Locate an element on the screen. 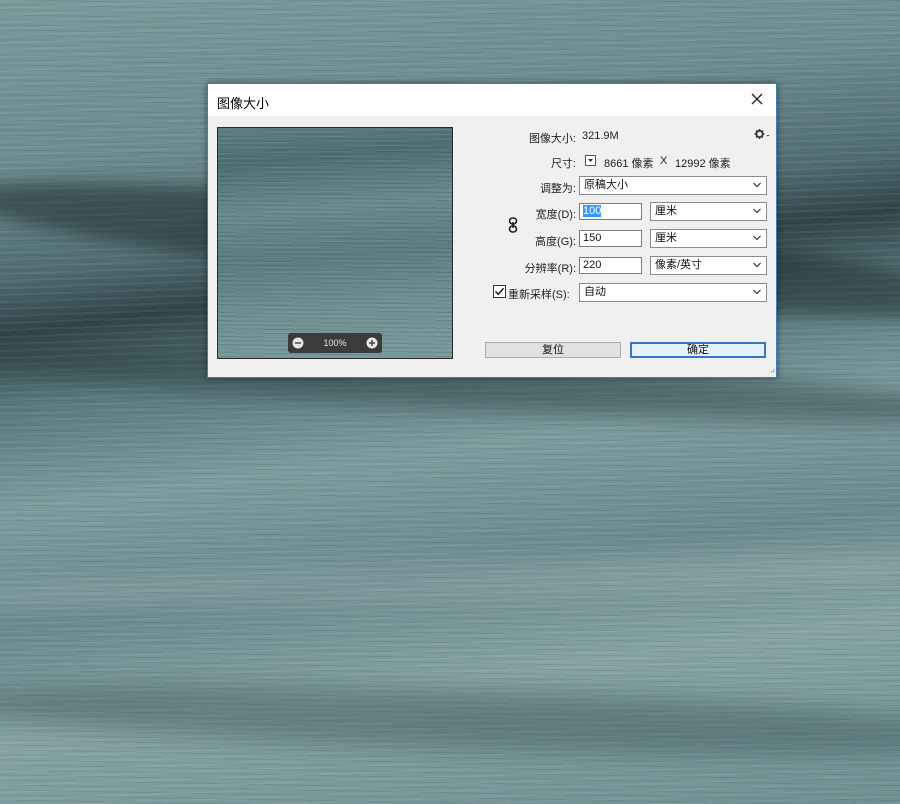 The width and height of the screenshot is (900, 804). resample-checkbox is located at coordinates (499, 291).